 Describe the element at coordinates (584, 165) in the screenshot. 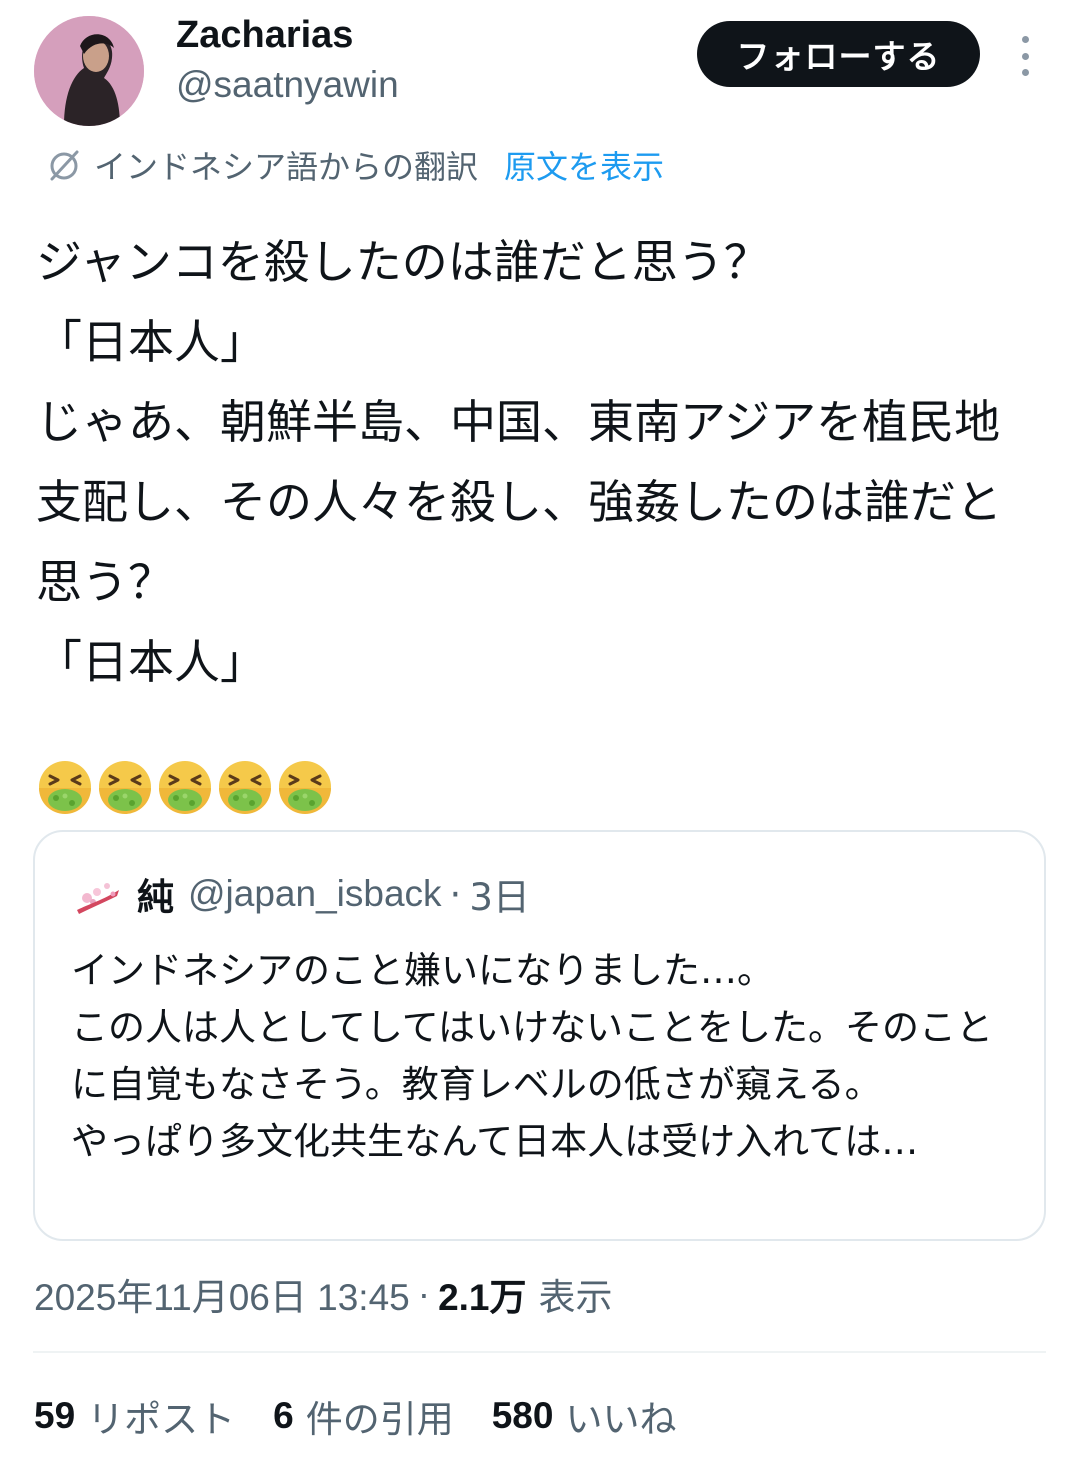

I see `show-original-link: 原文を表示` at that location.